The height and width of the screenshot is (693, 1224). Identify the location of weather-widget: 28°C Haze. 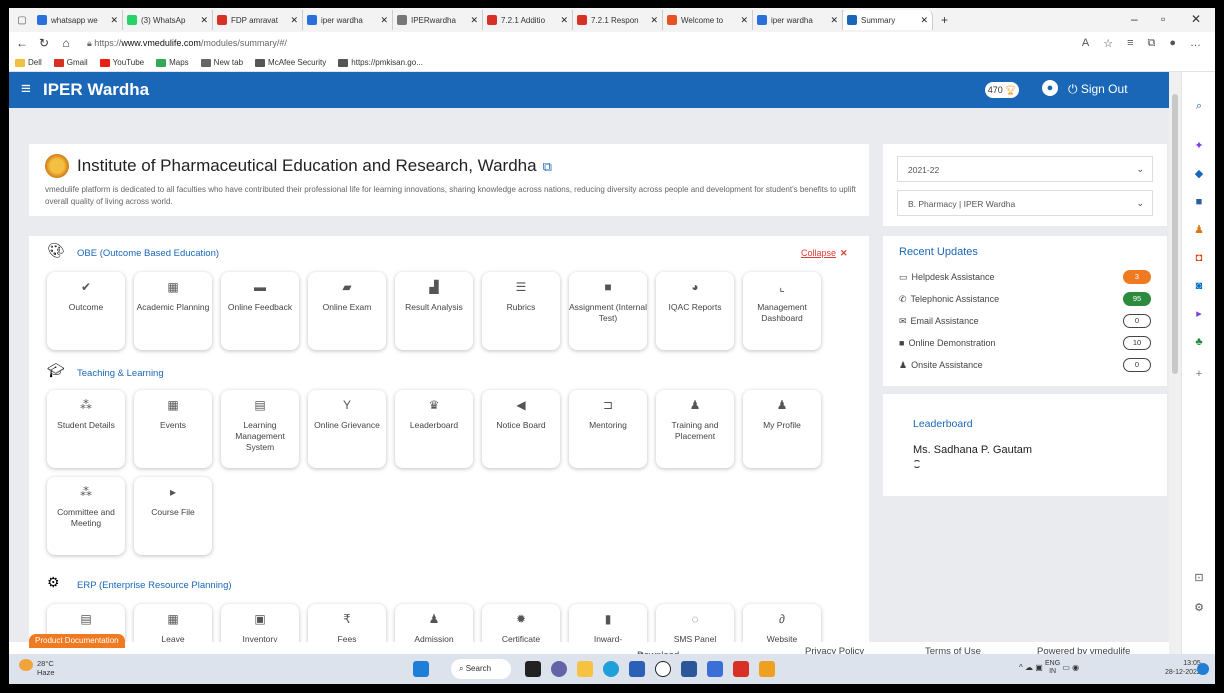
(37, 668).